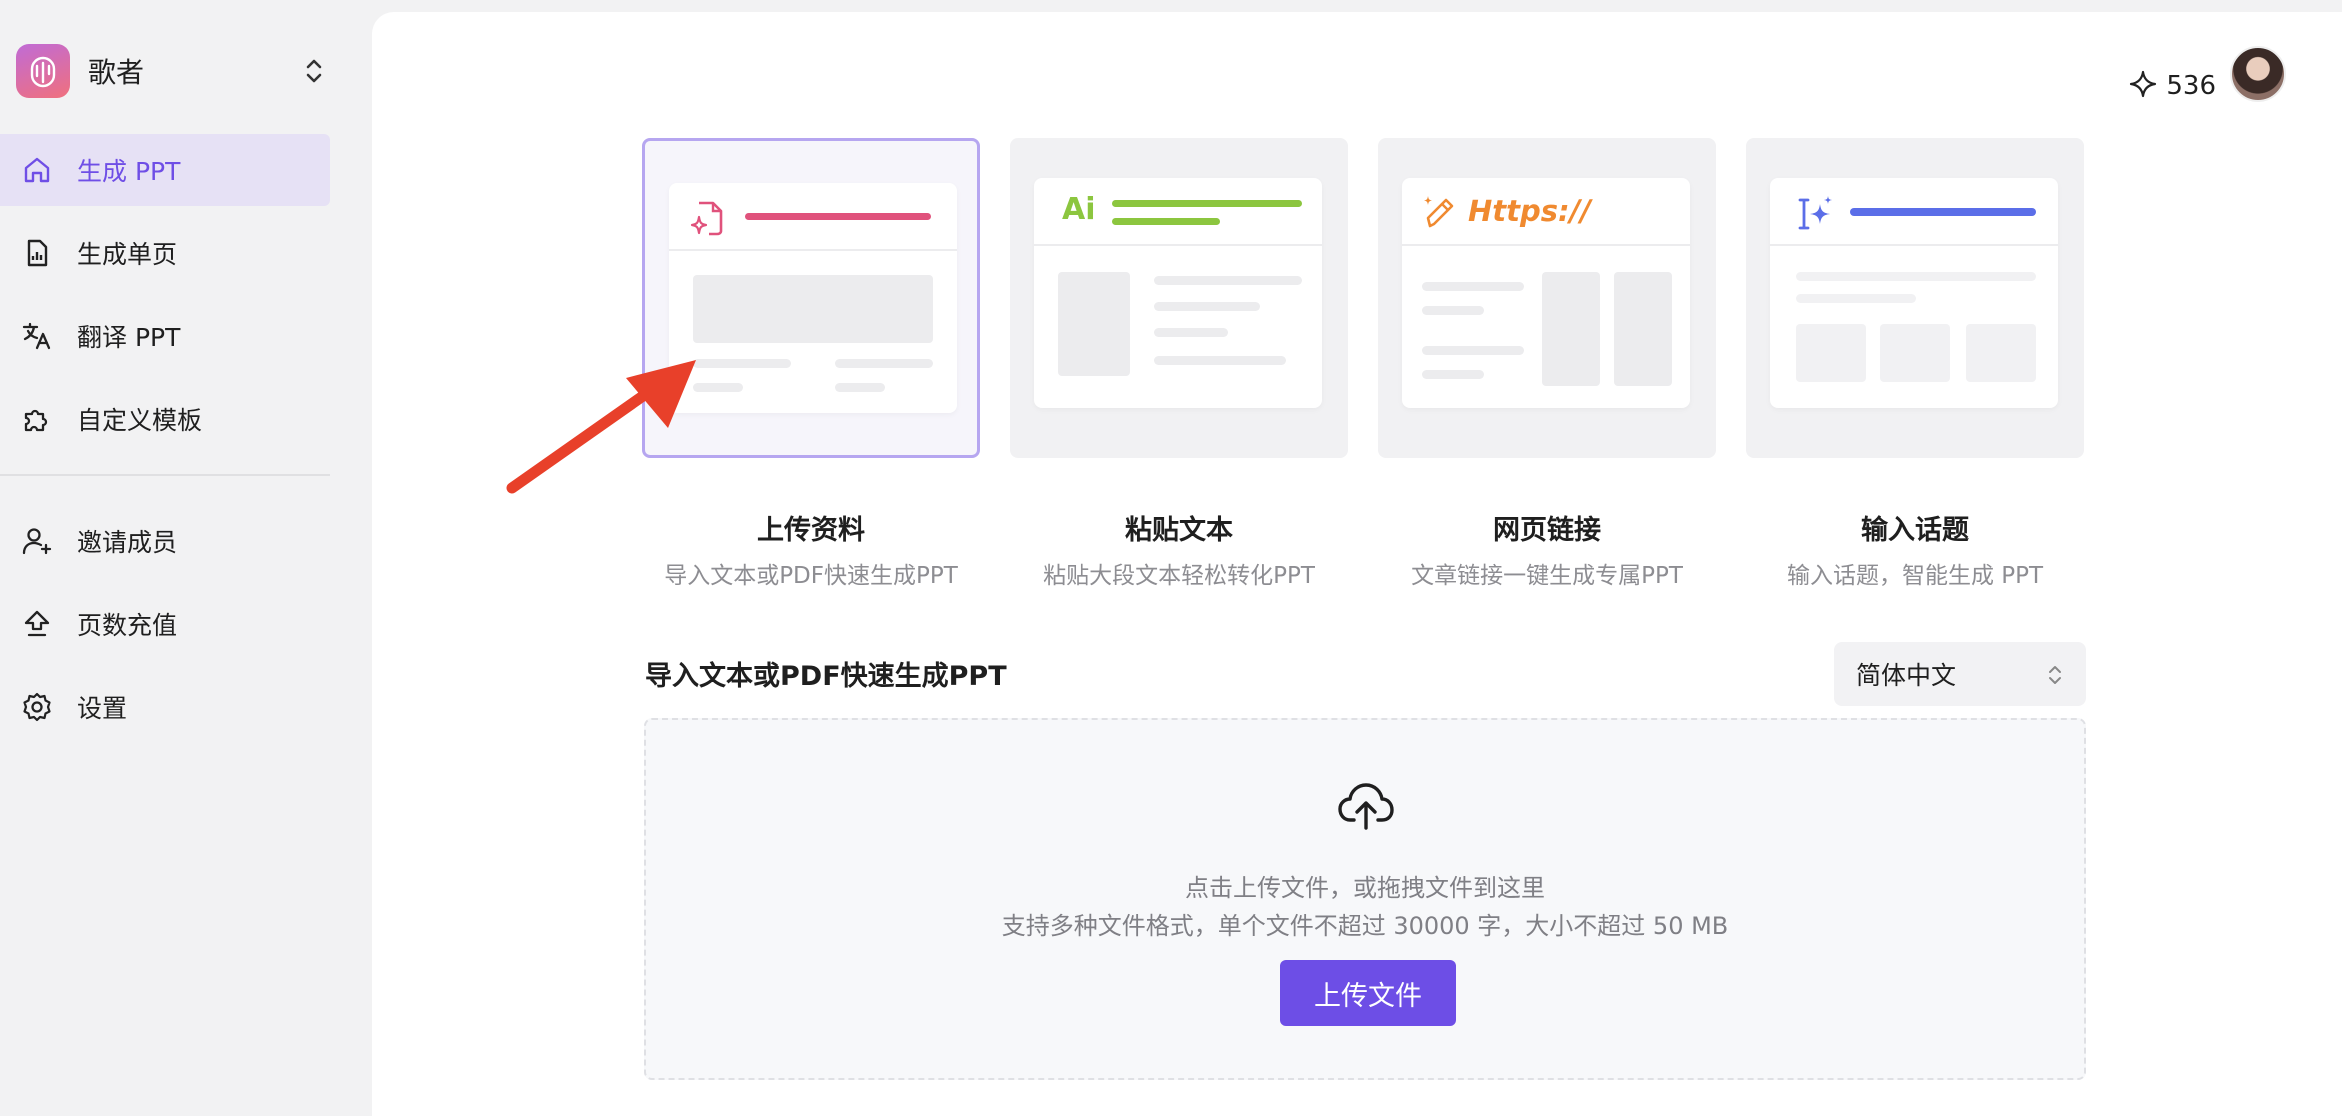 This screenshot has height=1116, width=2342. Describe the element at coordinates (140, 420) in the screenshot. I see `sidebar-item-label: 自定义模板` at that location.